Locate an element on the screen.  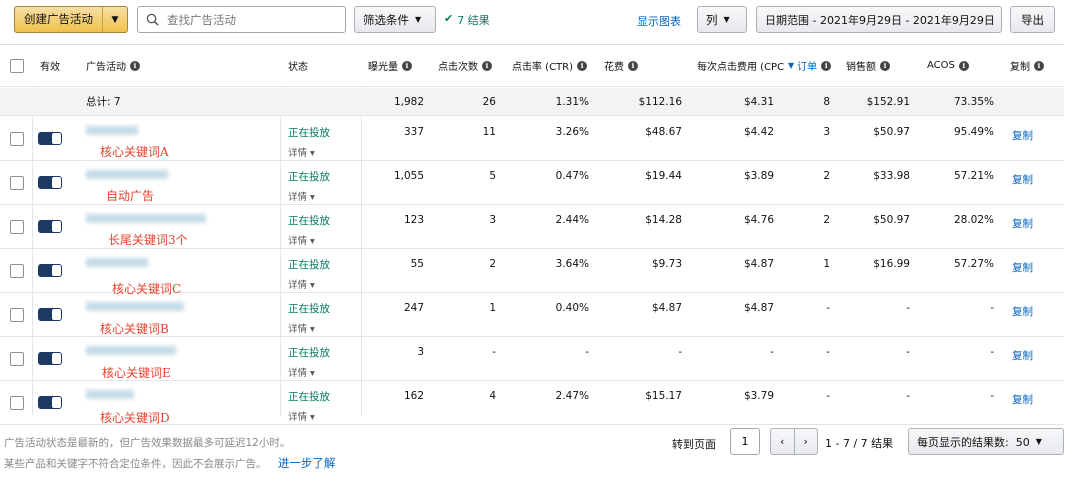
header-campaign: 广告活动 i is located at coordinates (113, 65).